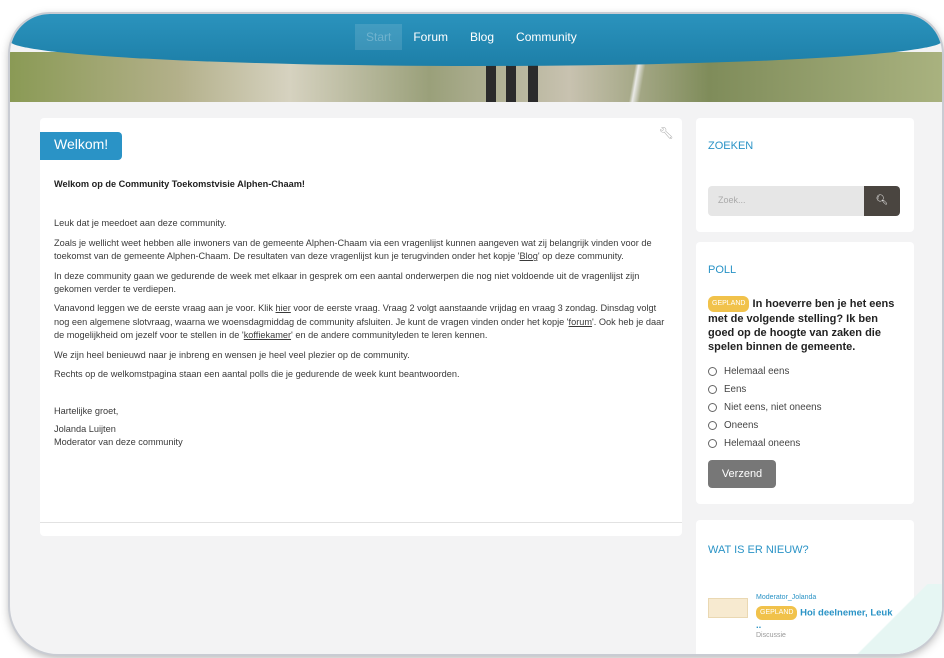 The height and width of the screenshot is (658, 944). I want to click on nav-item-forum: Forum, so click(430, 37).